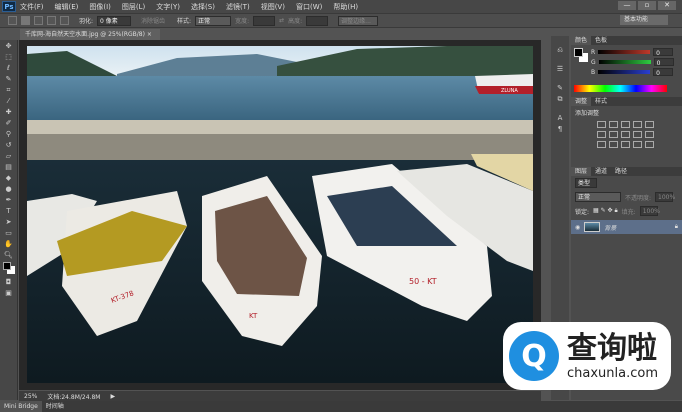 This screenshot has height=412, width=682. Describe the element at coordinates (624, 62) in the screenshot. I see `g-slider` at that location.